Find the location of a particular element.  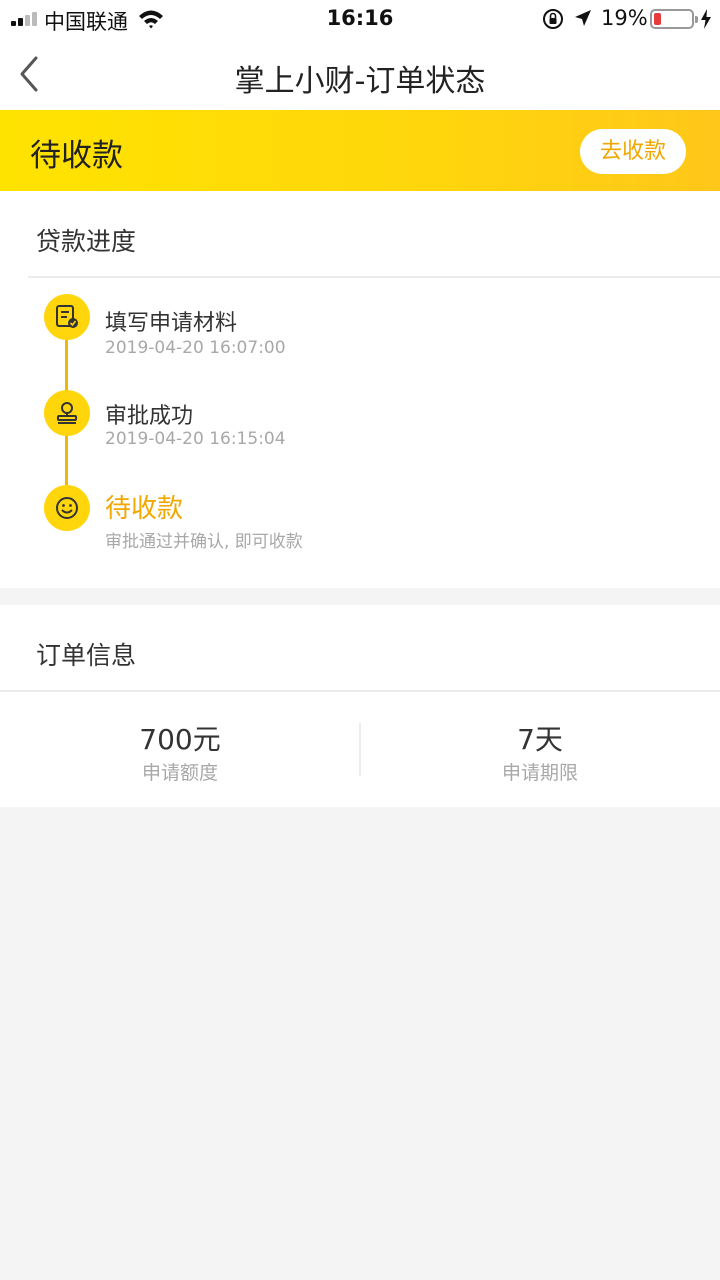

stamp-icon is located at coordinates (67, 413).